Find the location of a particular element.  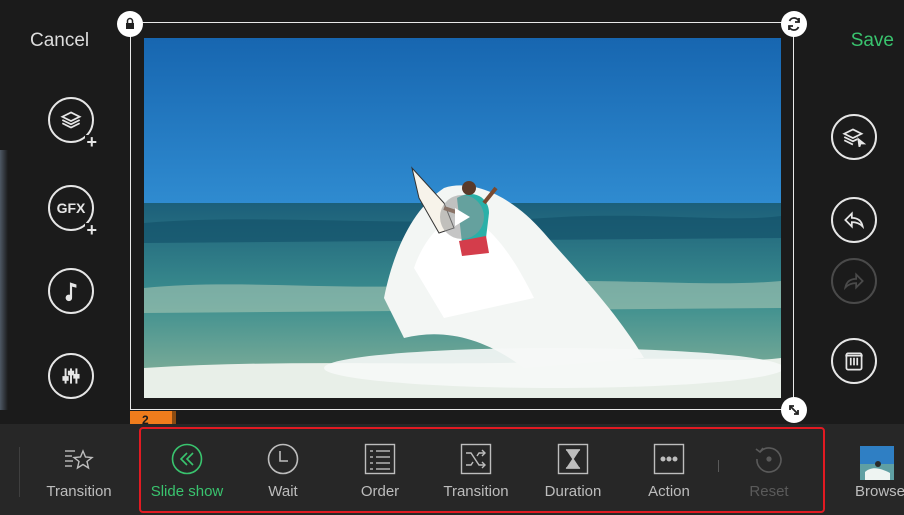

gfx-plus-icon: GFX is located at coordinates (71, 208).